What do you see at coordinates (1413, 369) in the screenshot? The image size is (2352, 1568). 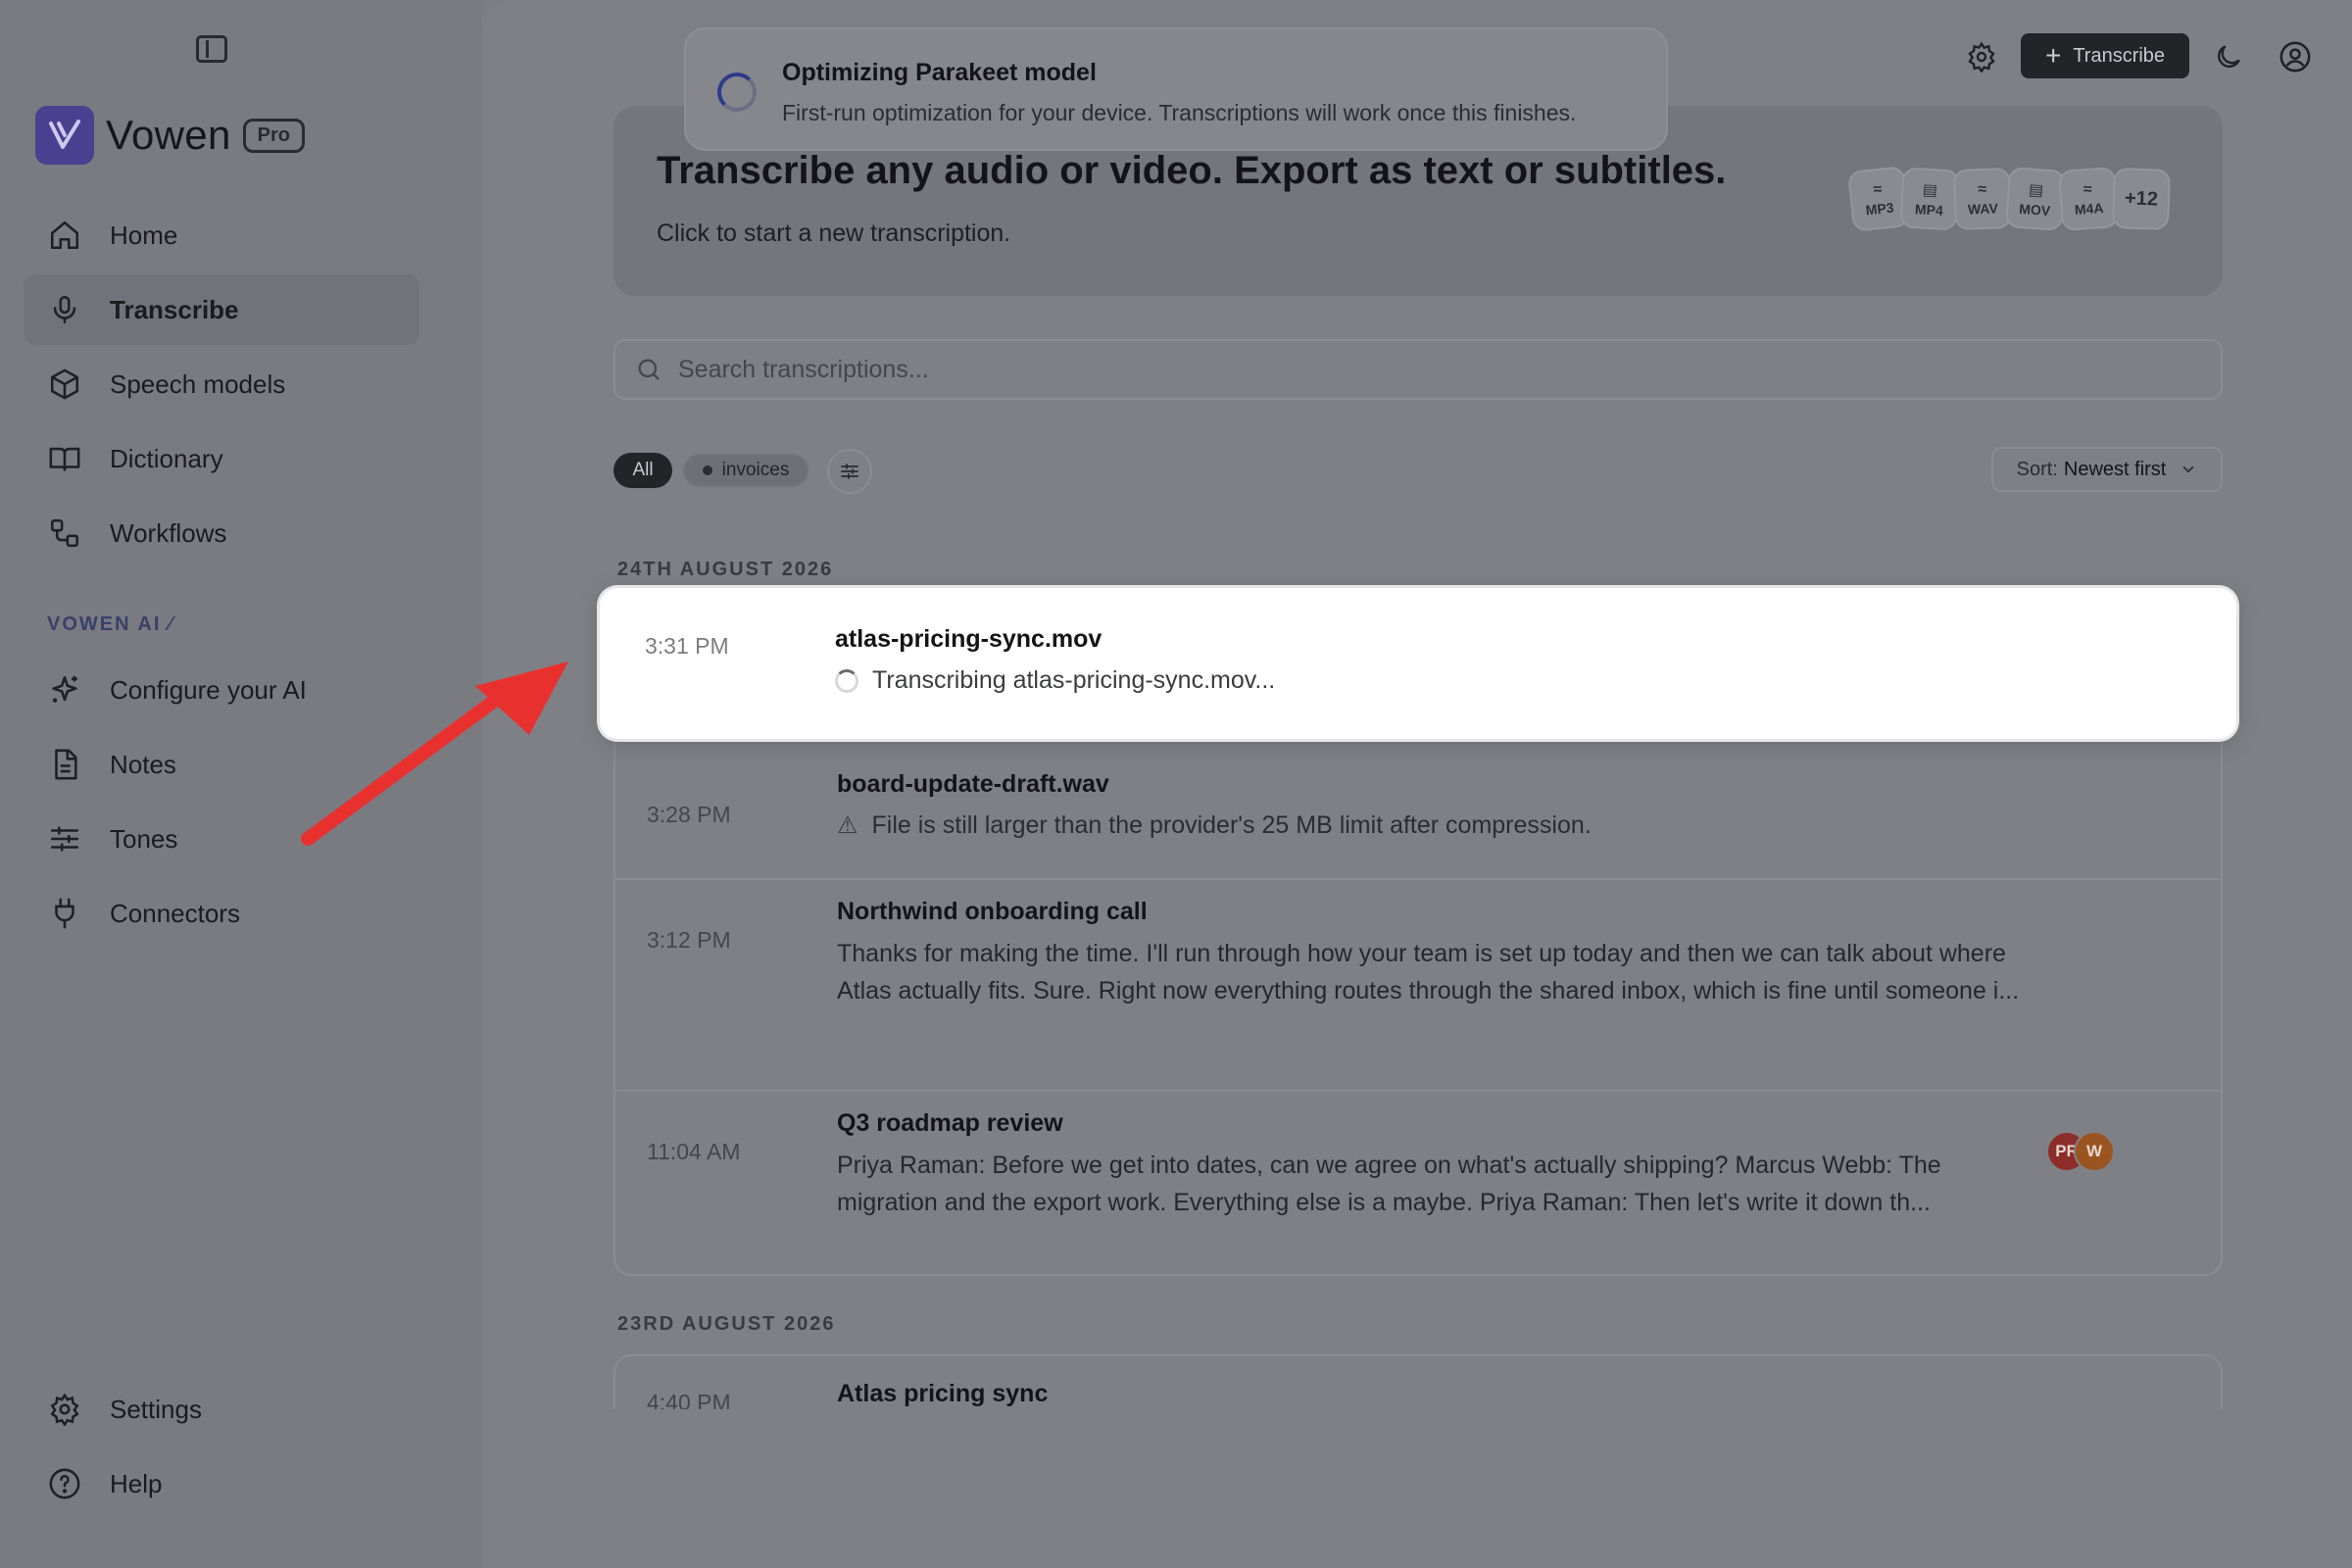 I see `search-input` at bounding box center [1413, 369].